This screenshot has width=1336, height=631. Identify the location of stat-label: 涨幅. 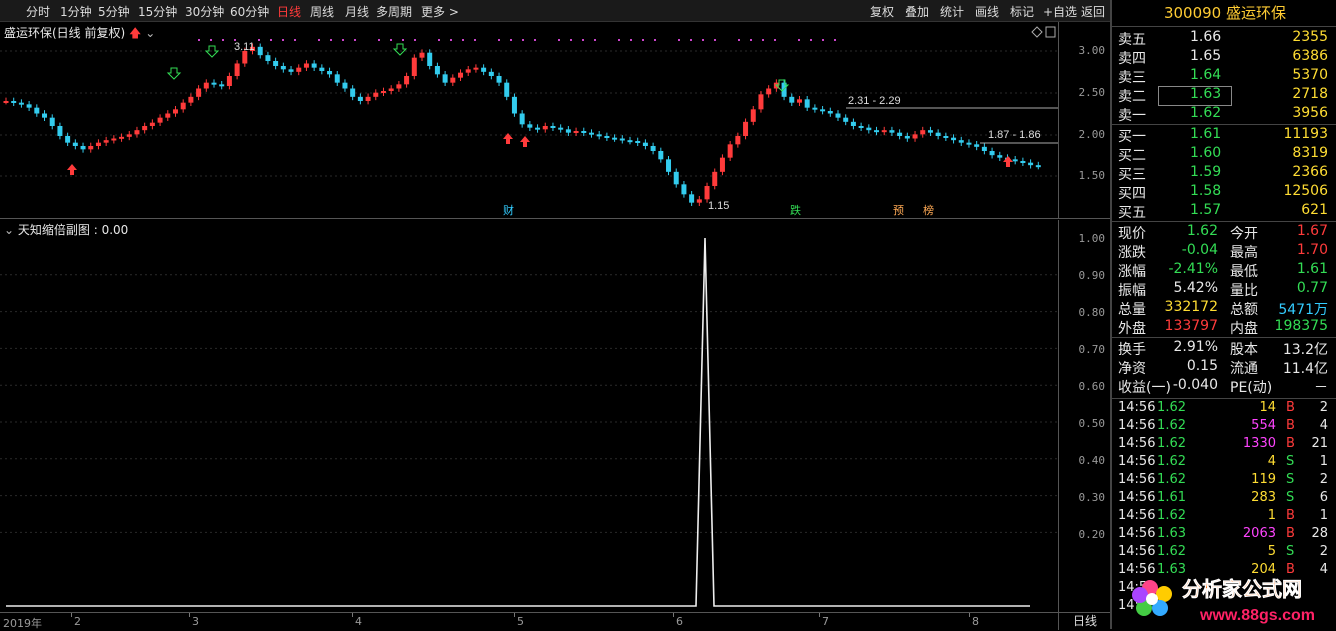
(1132, 272).